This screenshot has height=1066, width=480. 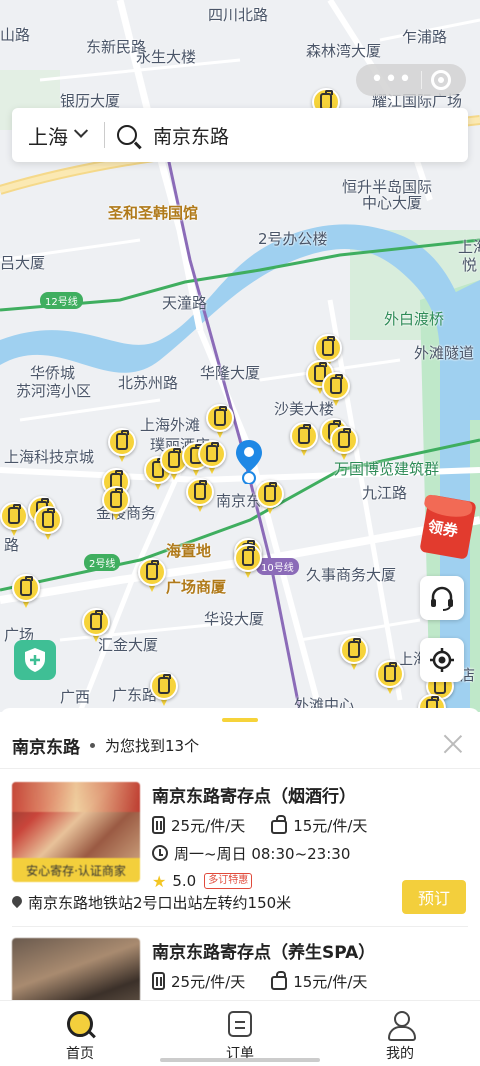 I want to click on home-indicator, so click(x=240, y=1060).